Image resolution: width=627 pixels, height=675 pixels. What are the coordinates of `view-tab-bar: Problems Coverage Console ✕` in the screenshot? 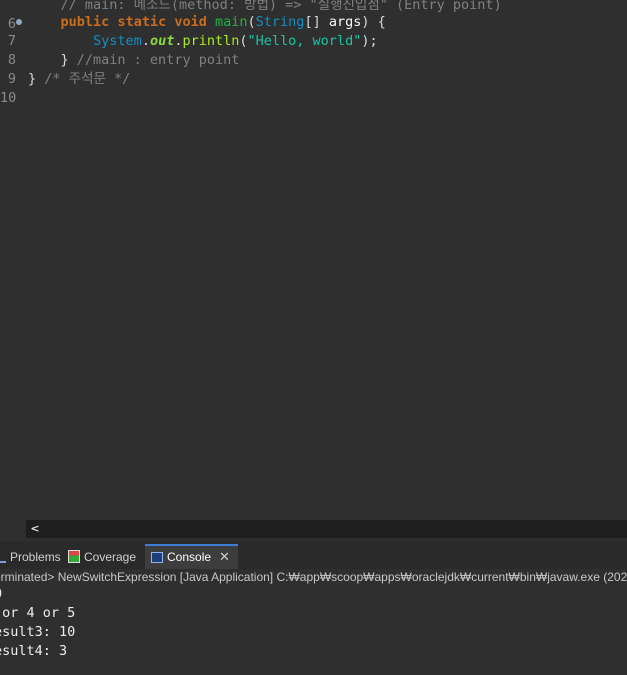 It's located at (313, 555).